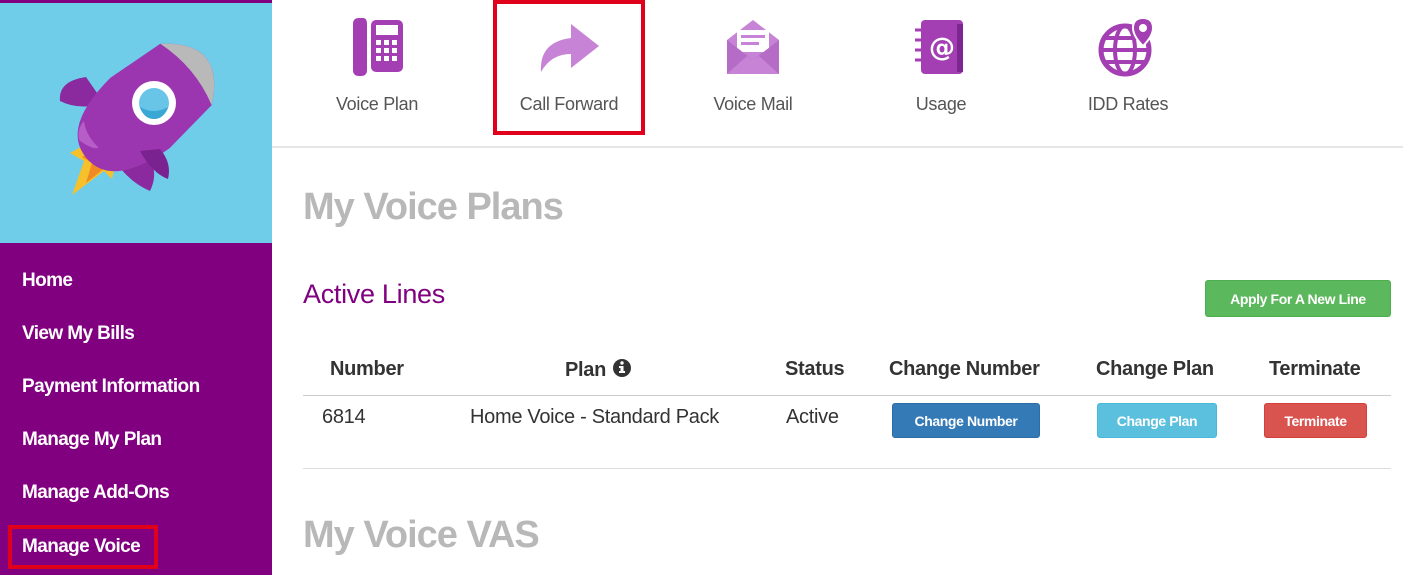 This screenshot has height=575, width=1403. I want to click on cell-number: 6814, so click(344, 417).